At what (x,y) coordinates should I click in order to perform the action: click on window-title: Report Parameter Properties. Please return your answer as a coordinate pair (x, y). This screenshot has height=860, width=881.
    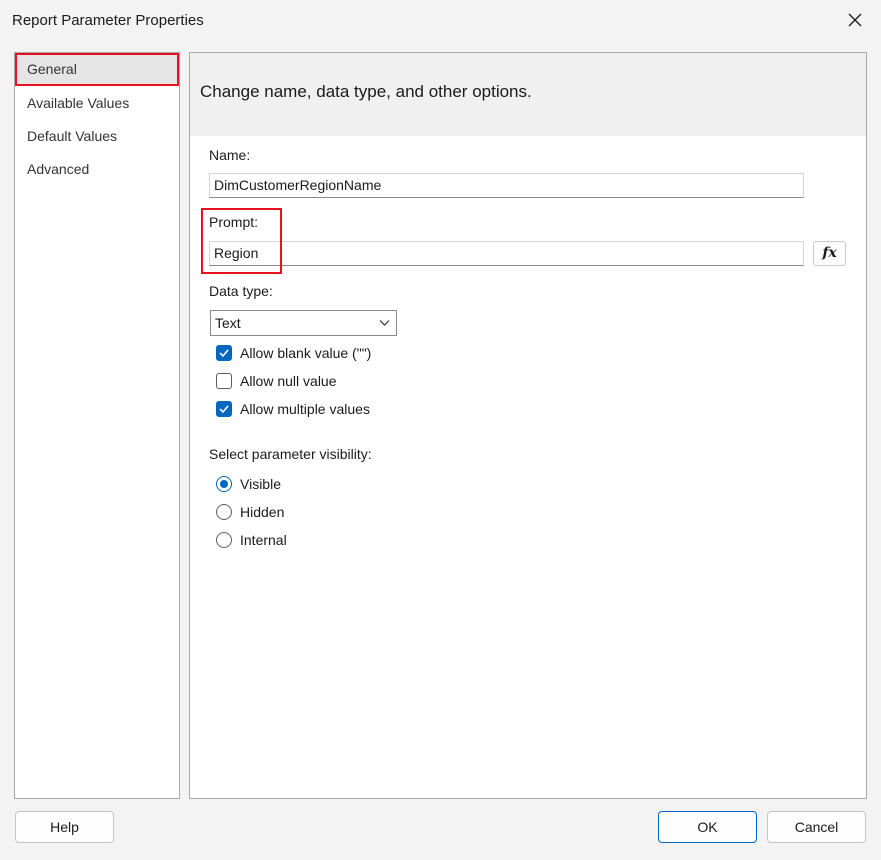
    Looking at the image, I should click on (108, 20).